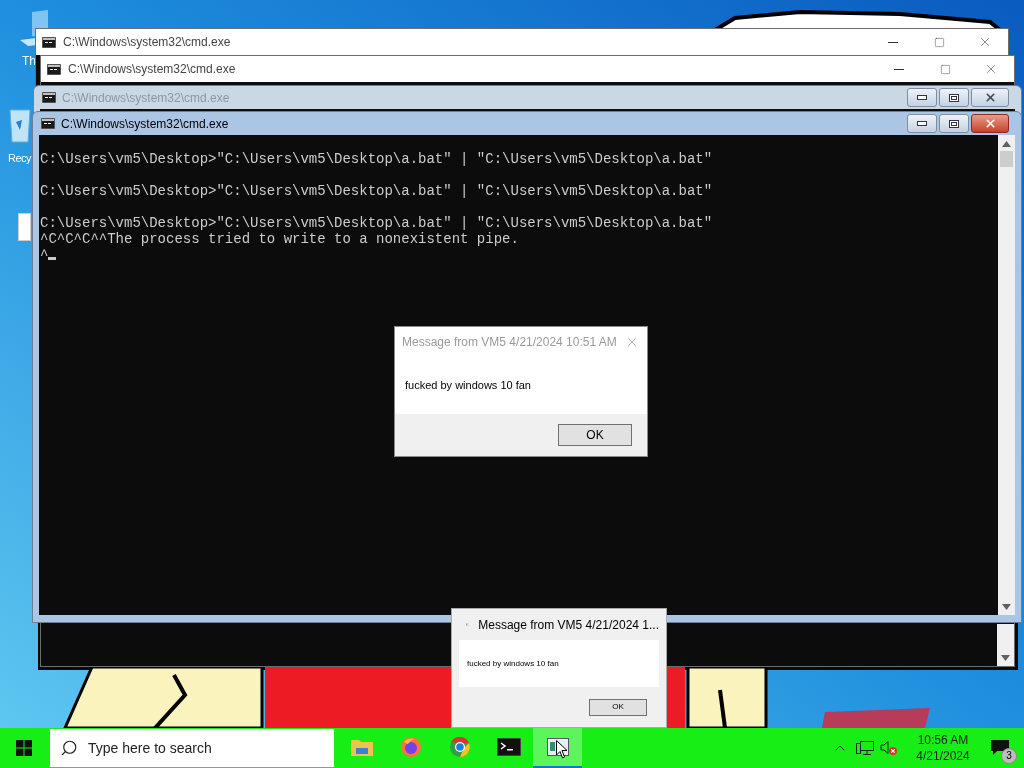 This screenshot has height=768, width=1024. What do you see at coordinates (20, 126) in the screenshot?
I see `recycle-bin-icon` at bounding box center [20, 126].